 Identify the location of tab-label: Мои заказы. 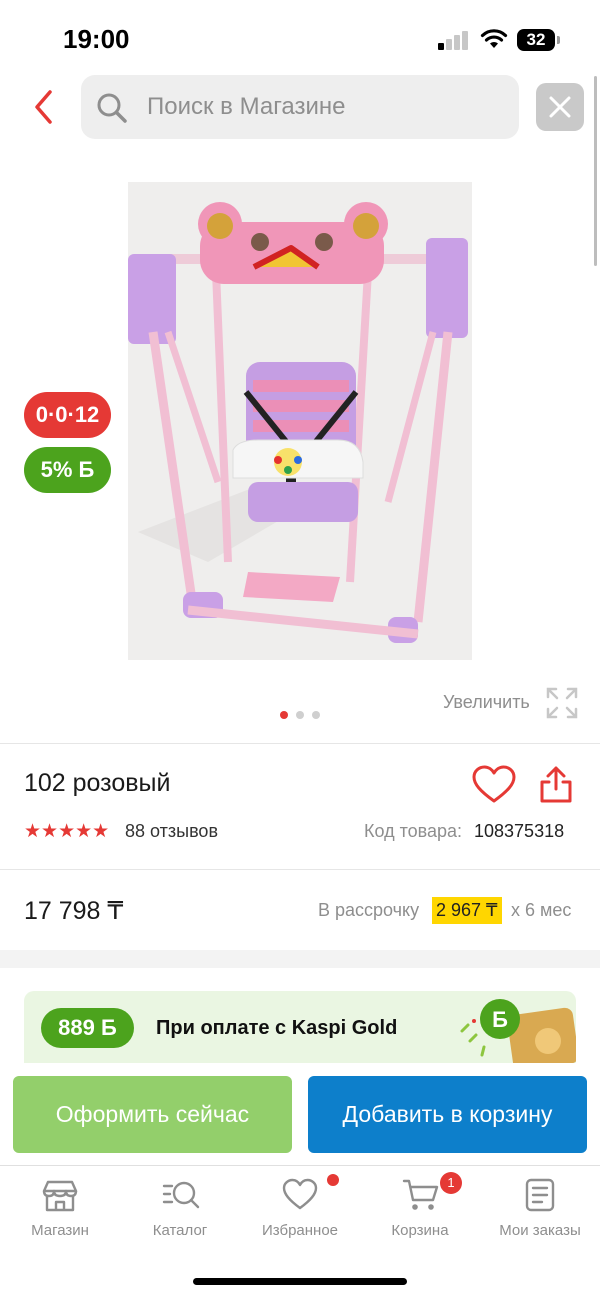
(540, 1230).